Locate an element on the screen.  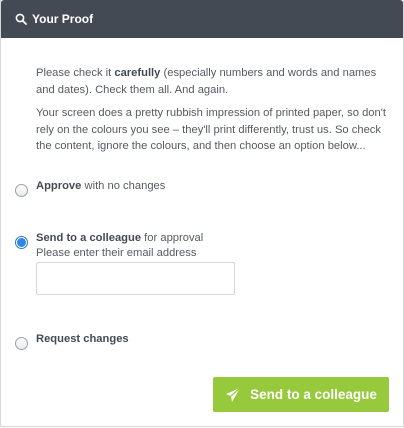
paper-plane-icon is located at coordinates (233, 395).